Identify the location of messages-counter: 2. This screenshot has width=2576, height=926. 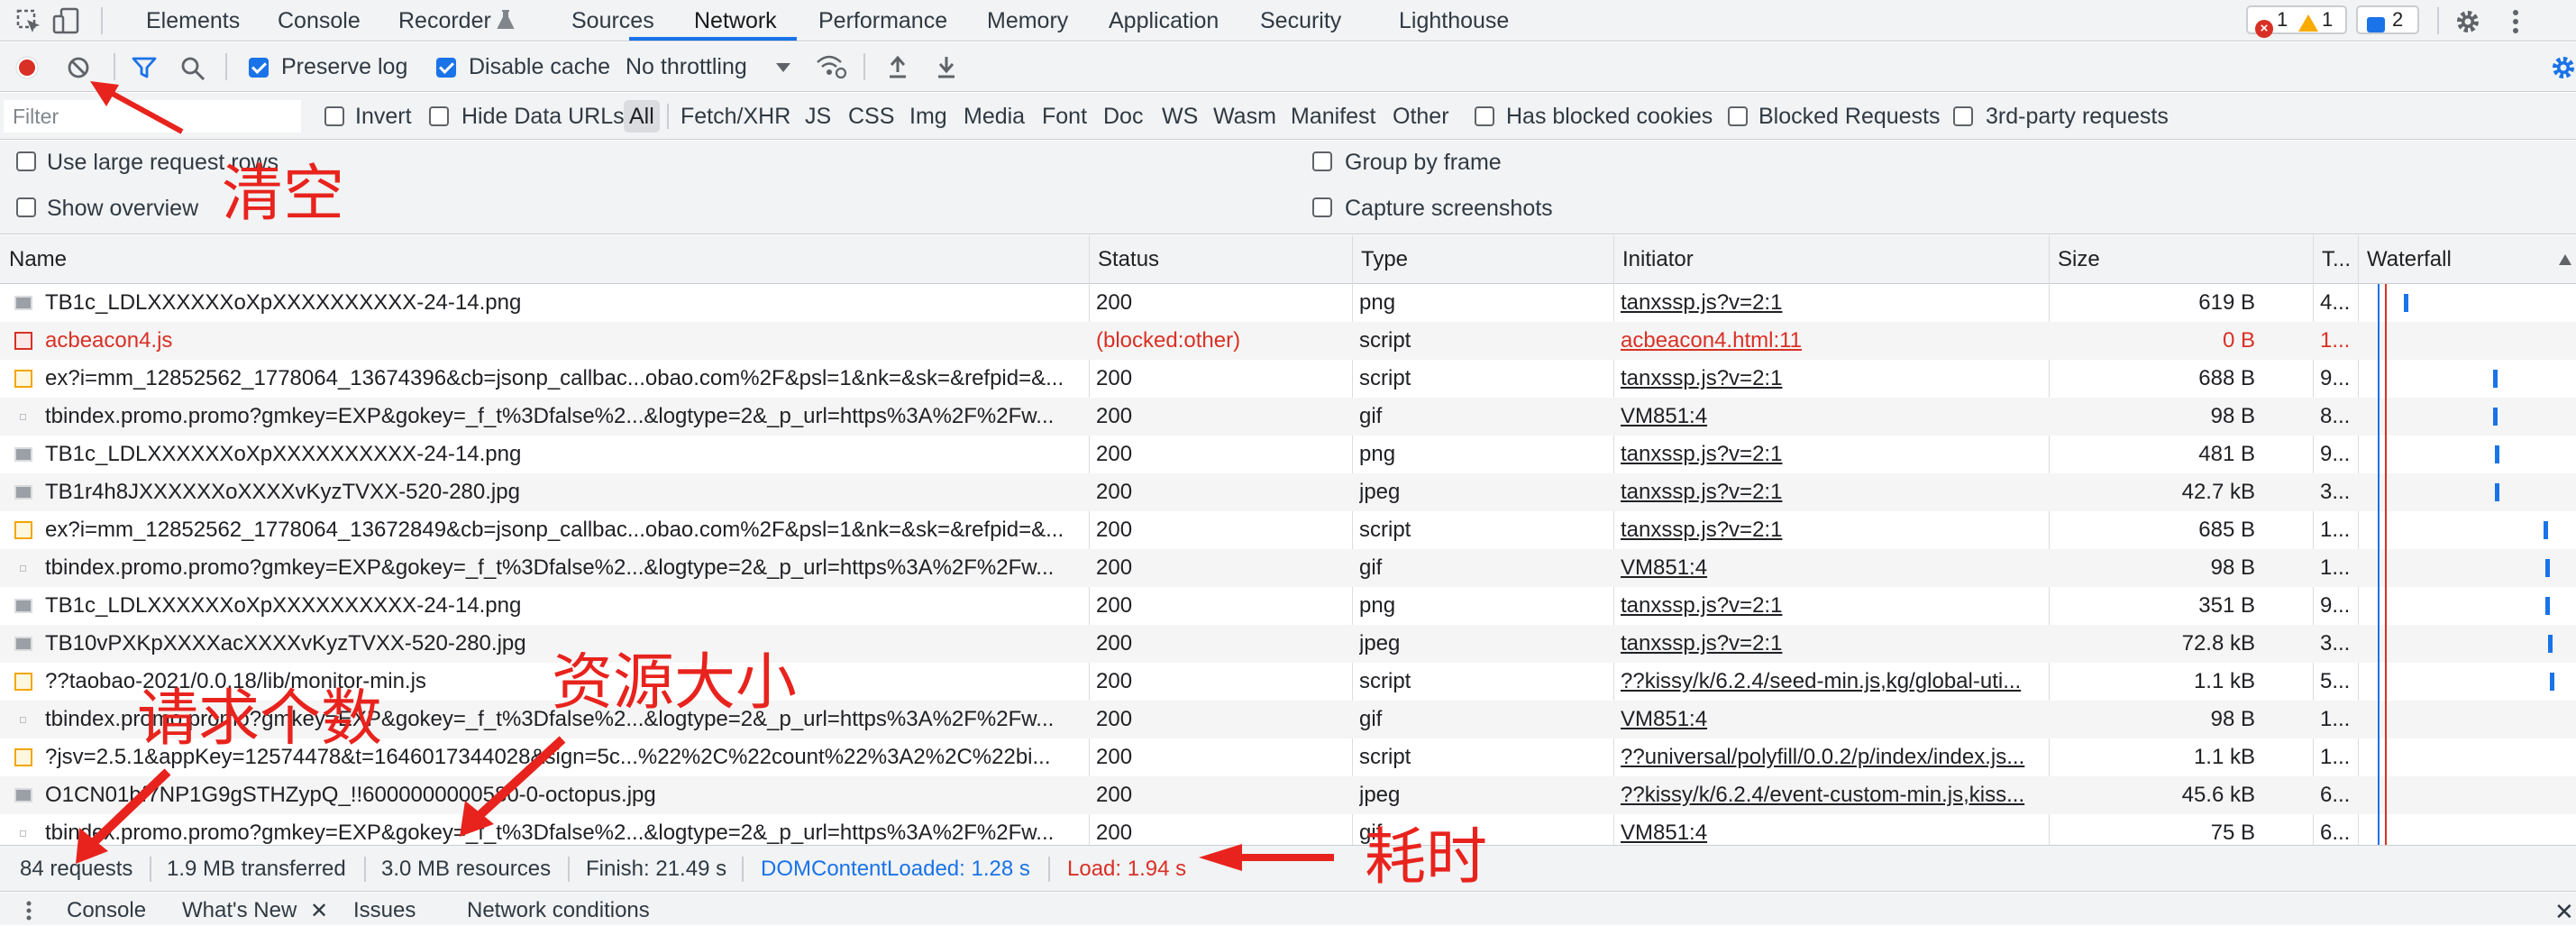
(2387, 19).